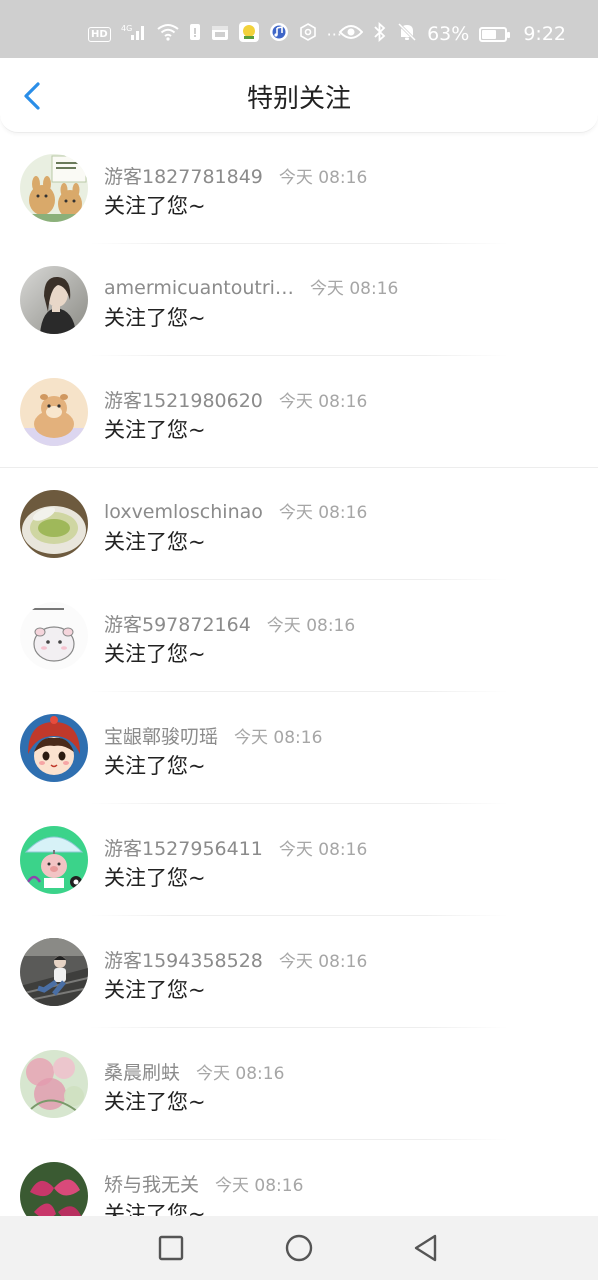 The width and height of the screenshot is (598, 1280). What do you see at coordinates (134, 34) in the screenshot?
I see `4g-signal-icon: 4G` at bounding box center [134, 34].